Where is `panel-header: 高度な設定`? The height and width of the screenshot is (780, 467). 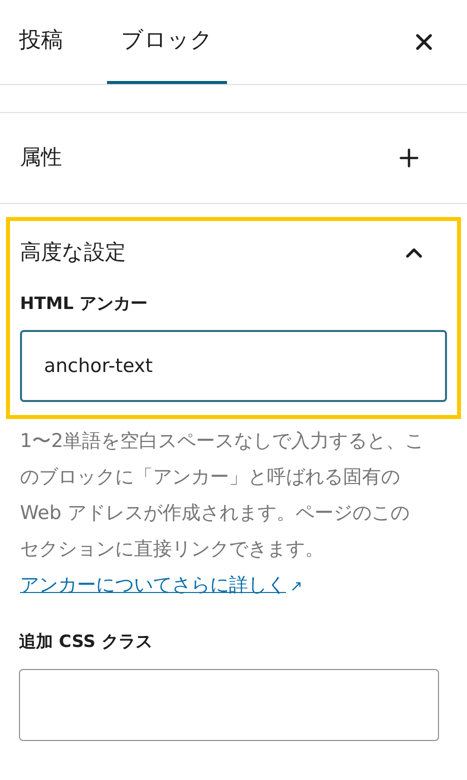
panel-header: 高度な設定 is located at coordinates (233, 252).